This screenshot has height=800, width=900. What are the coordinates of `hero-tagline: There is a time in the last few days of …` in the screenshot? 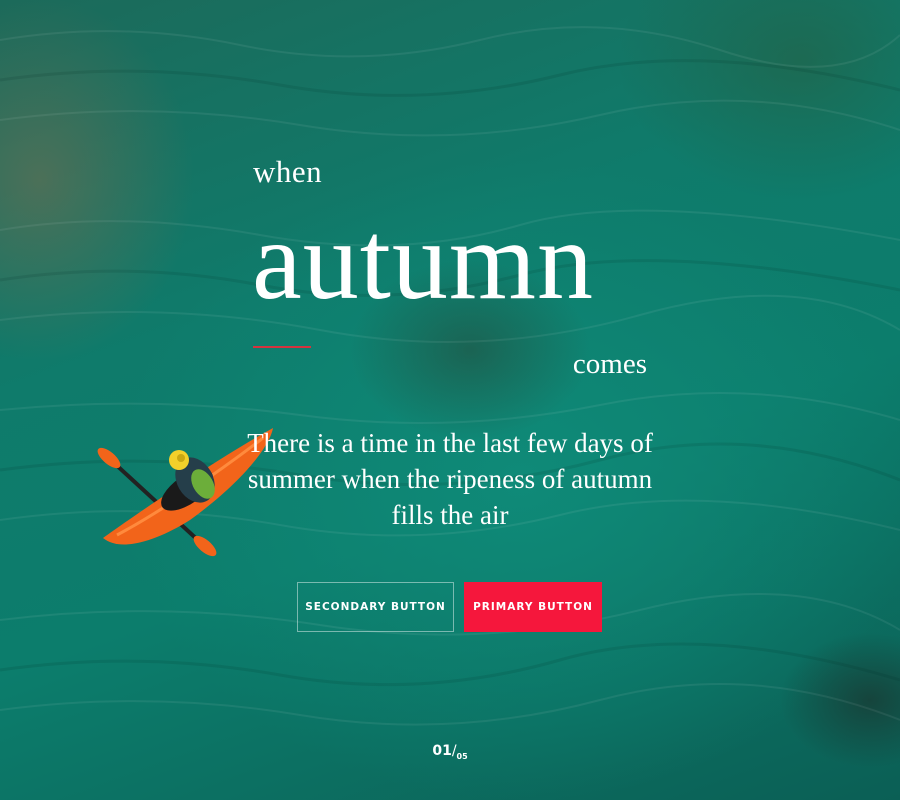 It's located at (450, 479).